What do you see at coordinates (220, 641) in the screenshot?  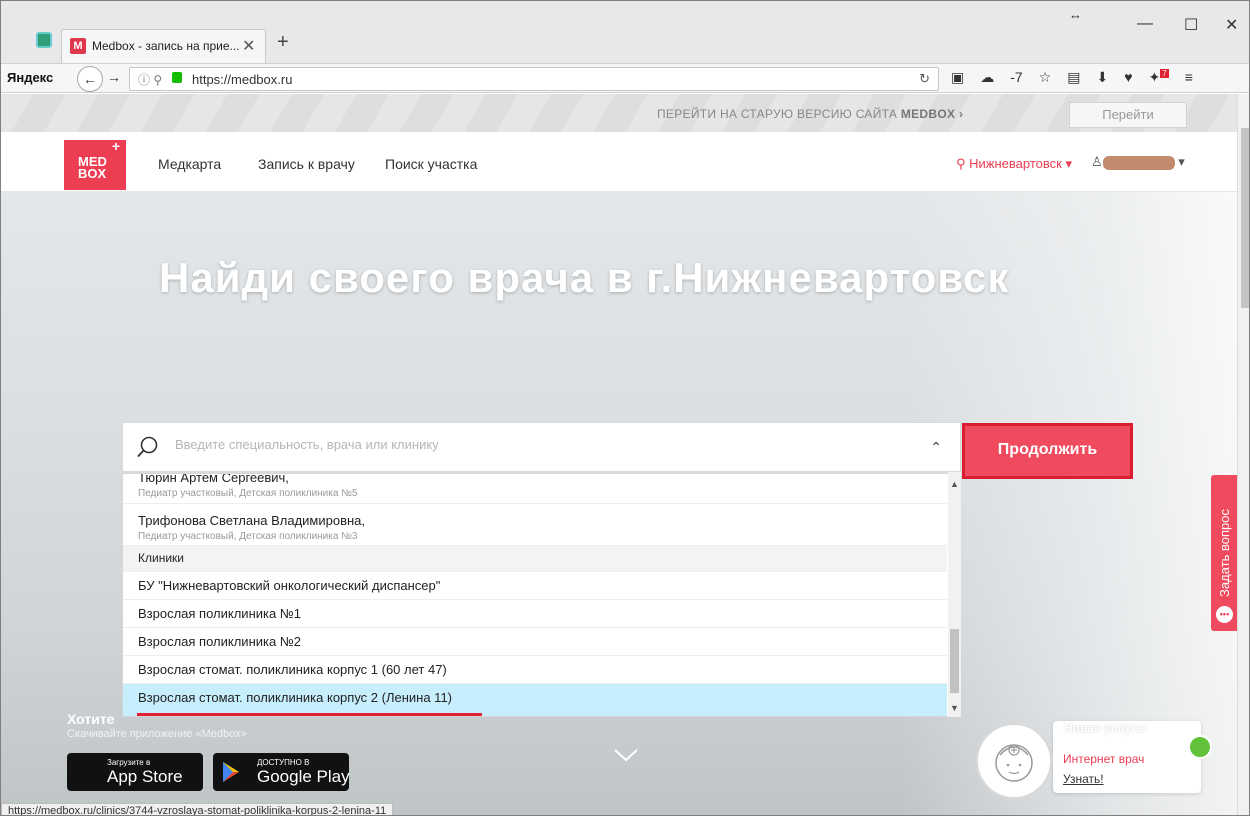 I see `clinic-name: Взрослая поликлиника №2` at bounding box center [220, 641].